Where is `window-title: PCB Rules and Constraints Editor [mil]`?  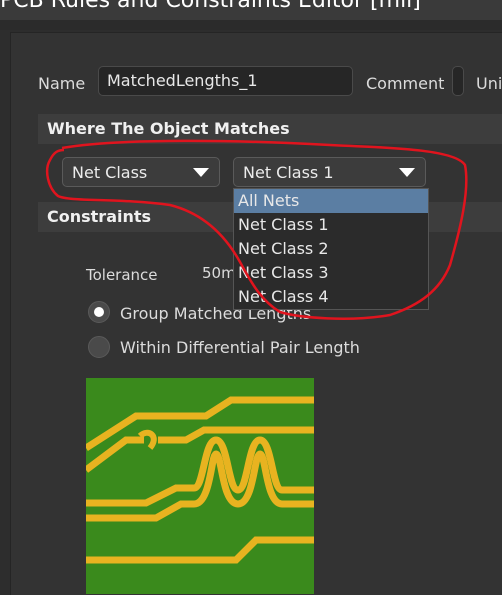 window-title: PCB Rules and Constraints Editor [mil] is located at coordinates (210, 6).